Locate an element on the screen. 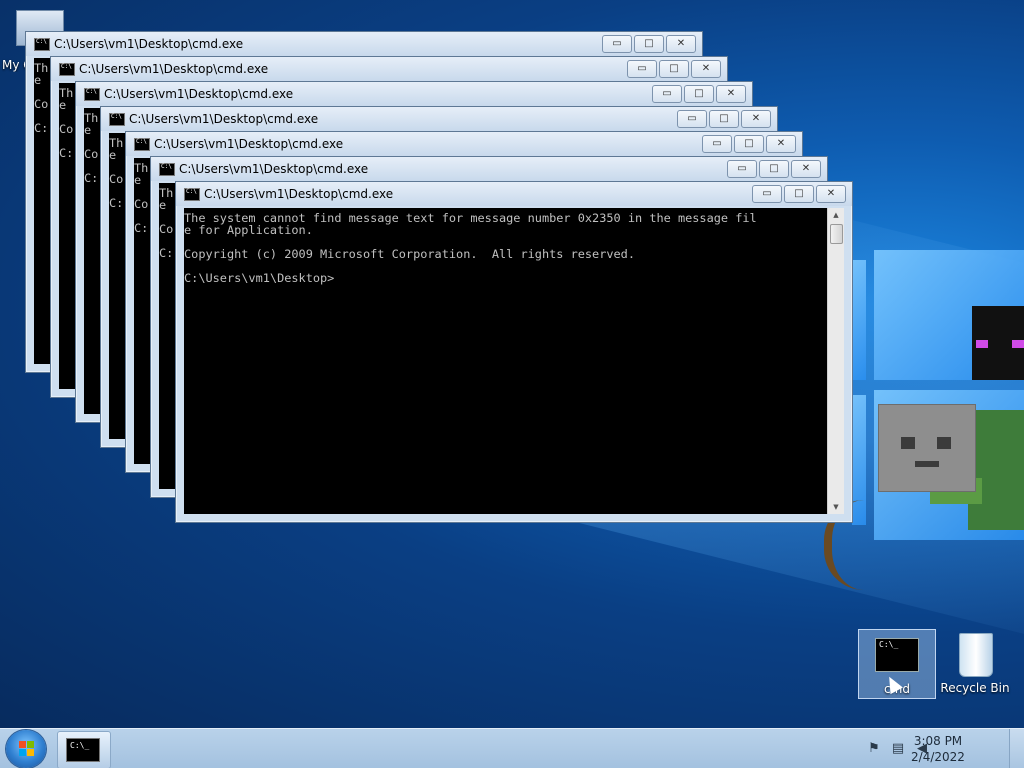 The image size is (1024, 768). show-desktop-button is located at coordinates (1016, 748).